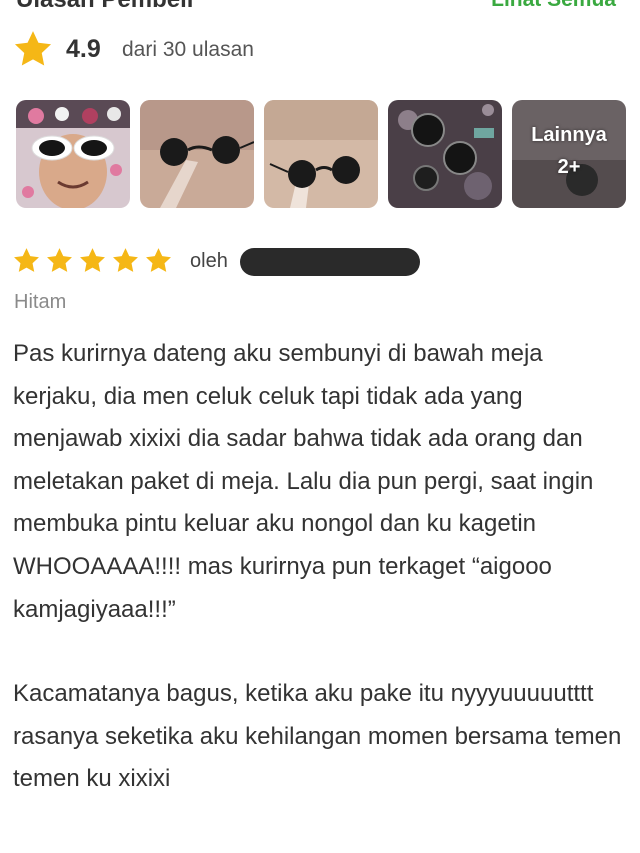 The image size is (640, 853). Describe the element at coordinates (330, 262) in the screenshot. I see `reviewer-name-redacted` at that location.